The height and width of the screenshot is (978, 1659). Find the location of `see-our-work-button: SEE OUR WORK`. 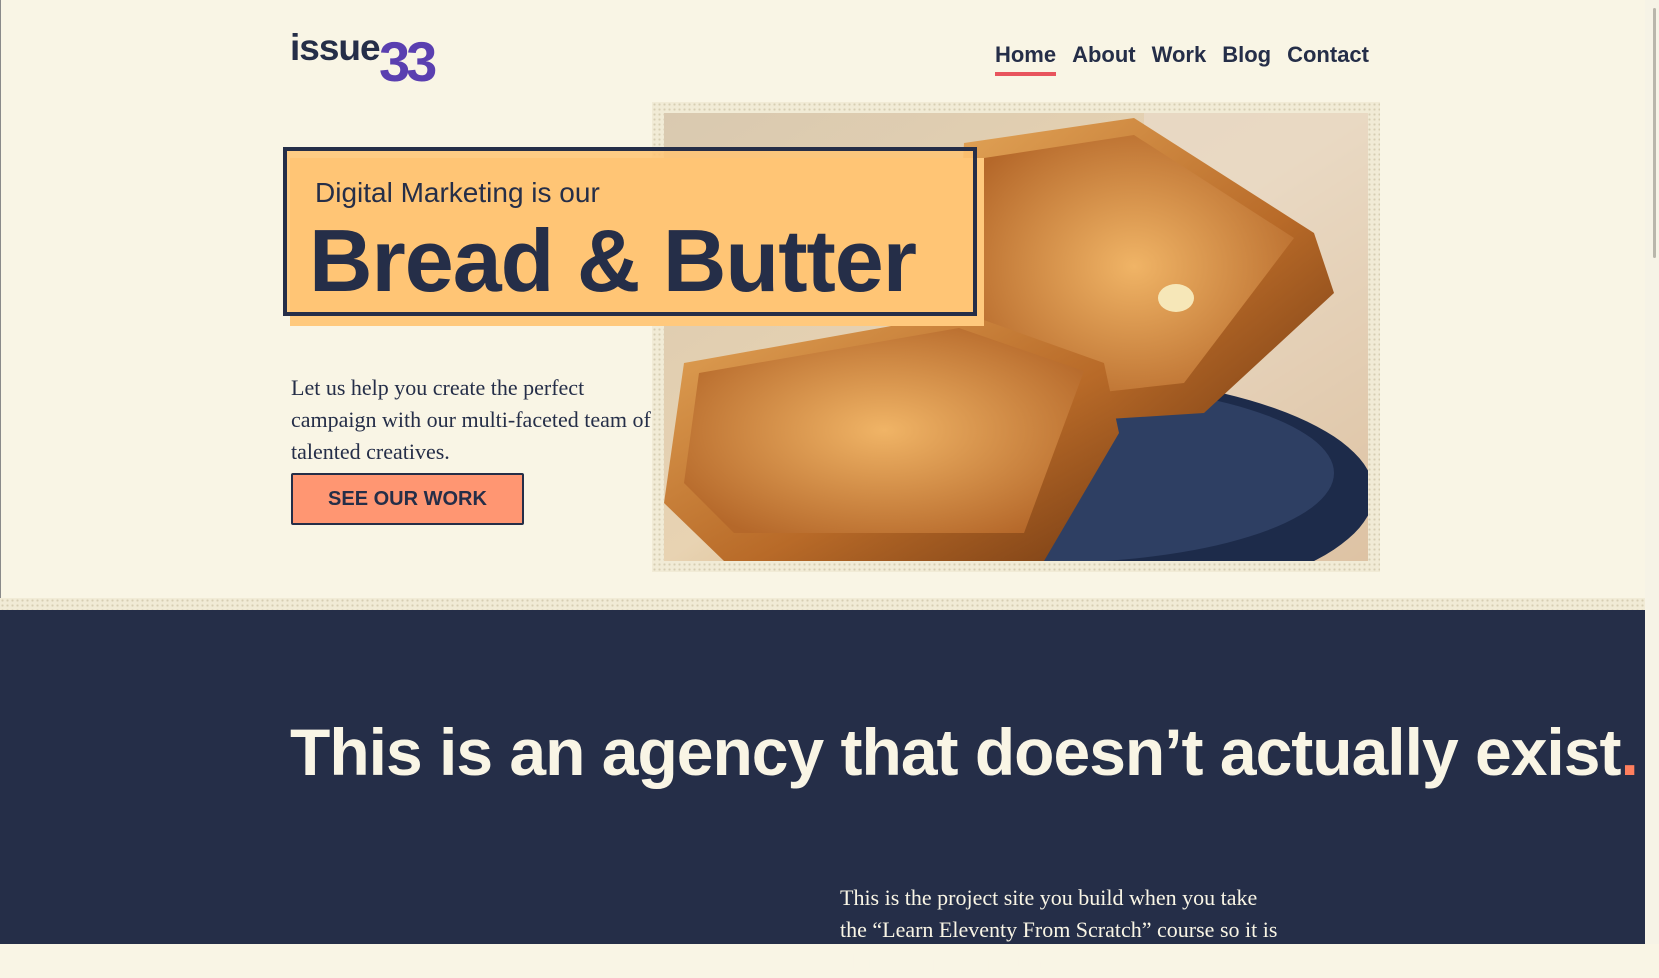

see-our-work-button: SEE OUR WORK is located at coordinates (407, 499).